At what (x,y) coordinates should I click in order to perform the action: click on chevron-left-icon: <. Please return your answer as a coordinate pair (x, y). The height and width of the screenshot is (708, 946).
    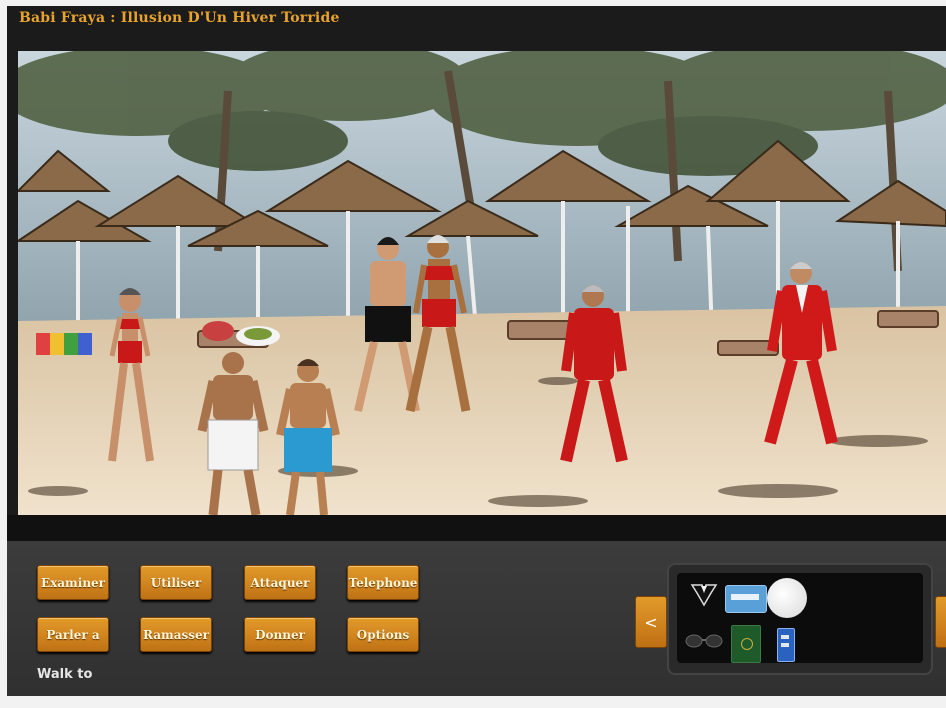
    Looking at the image, I should click on (651, 622).